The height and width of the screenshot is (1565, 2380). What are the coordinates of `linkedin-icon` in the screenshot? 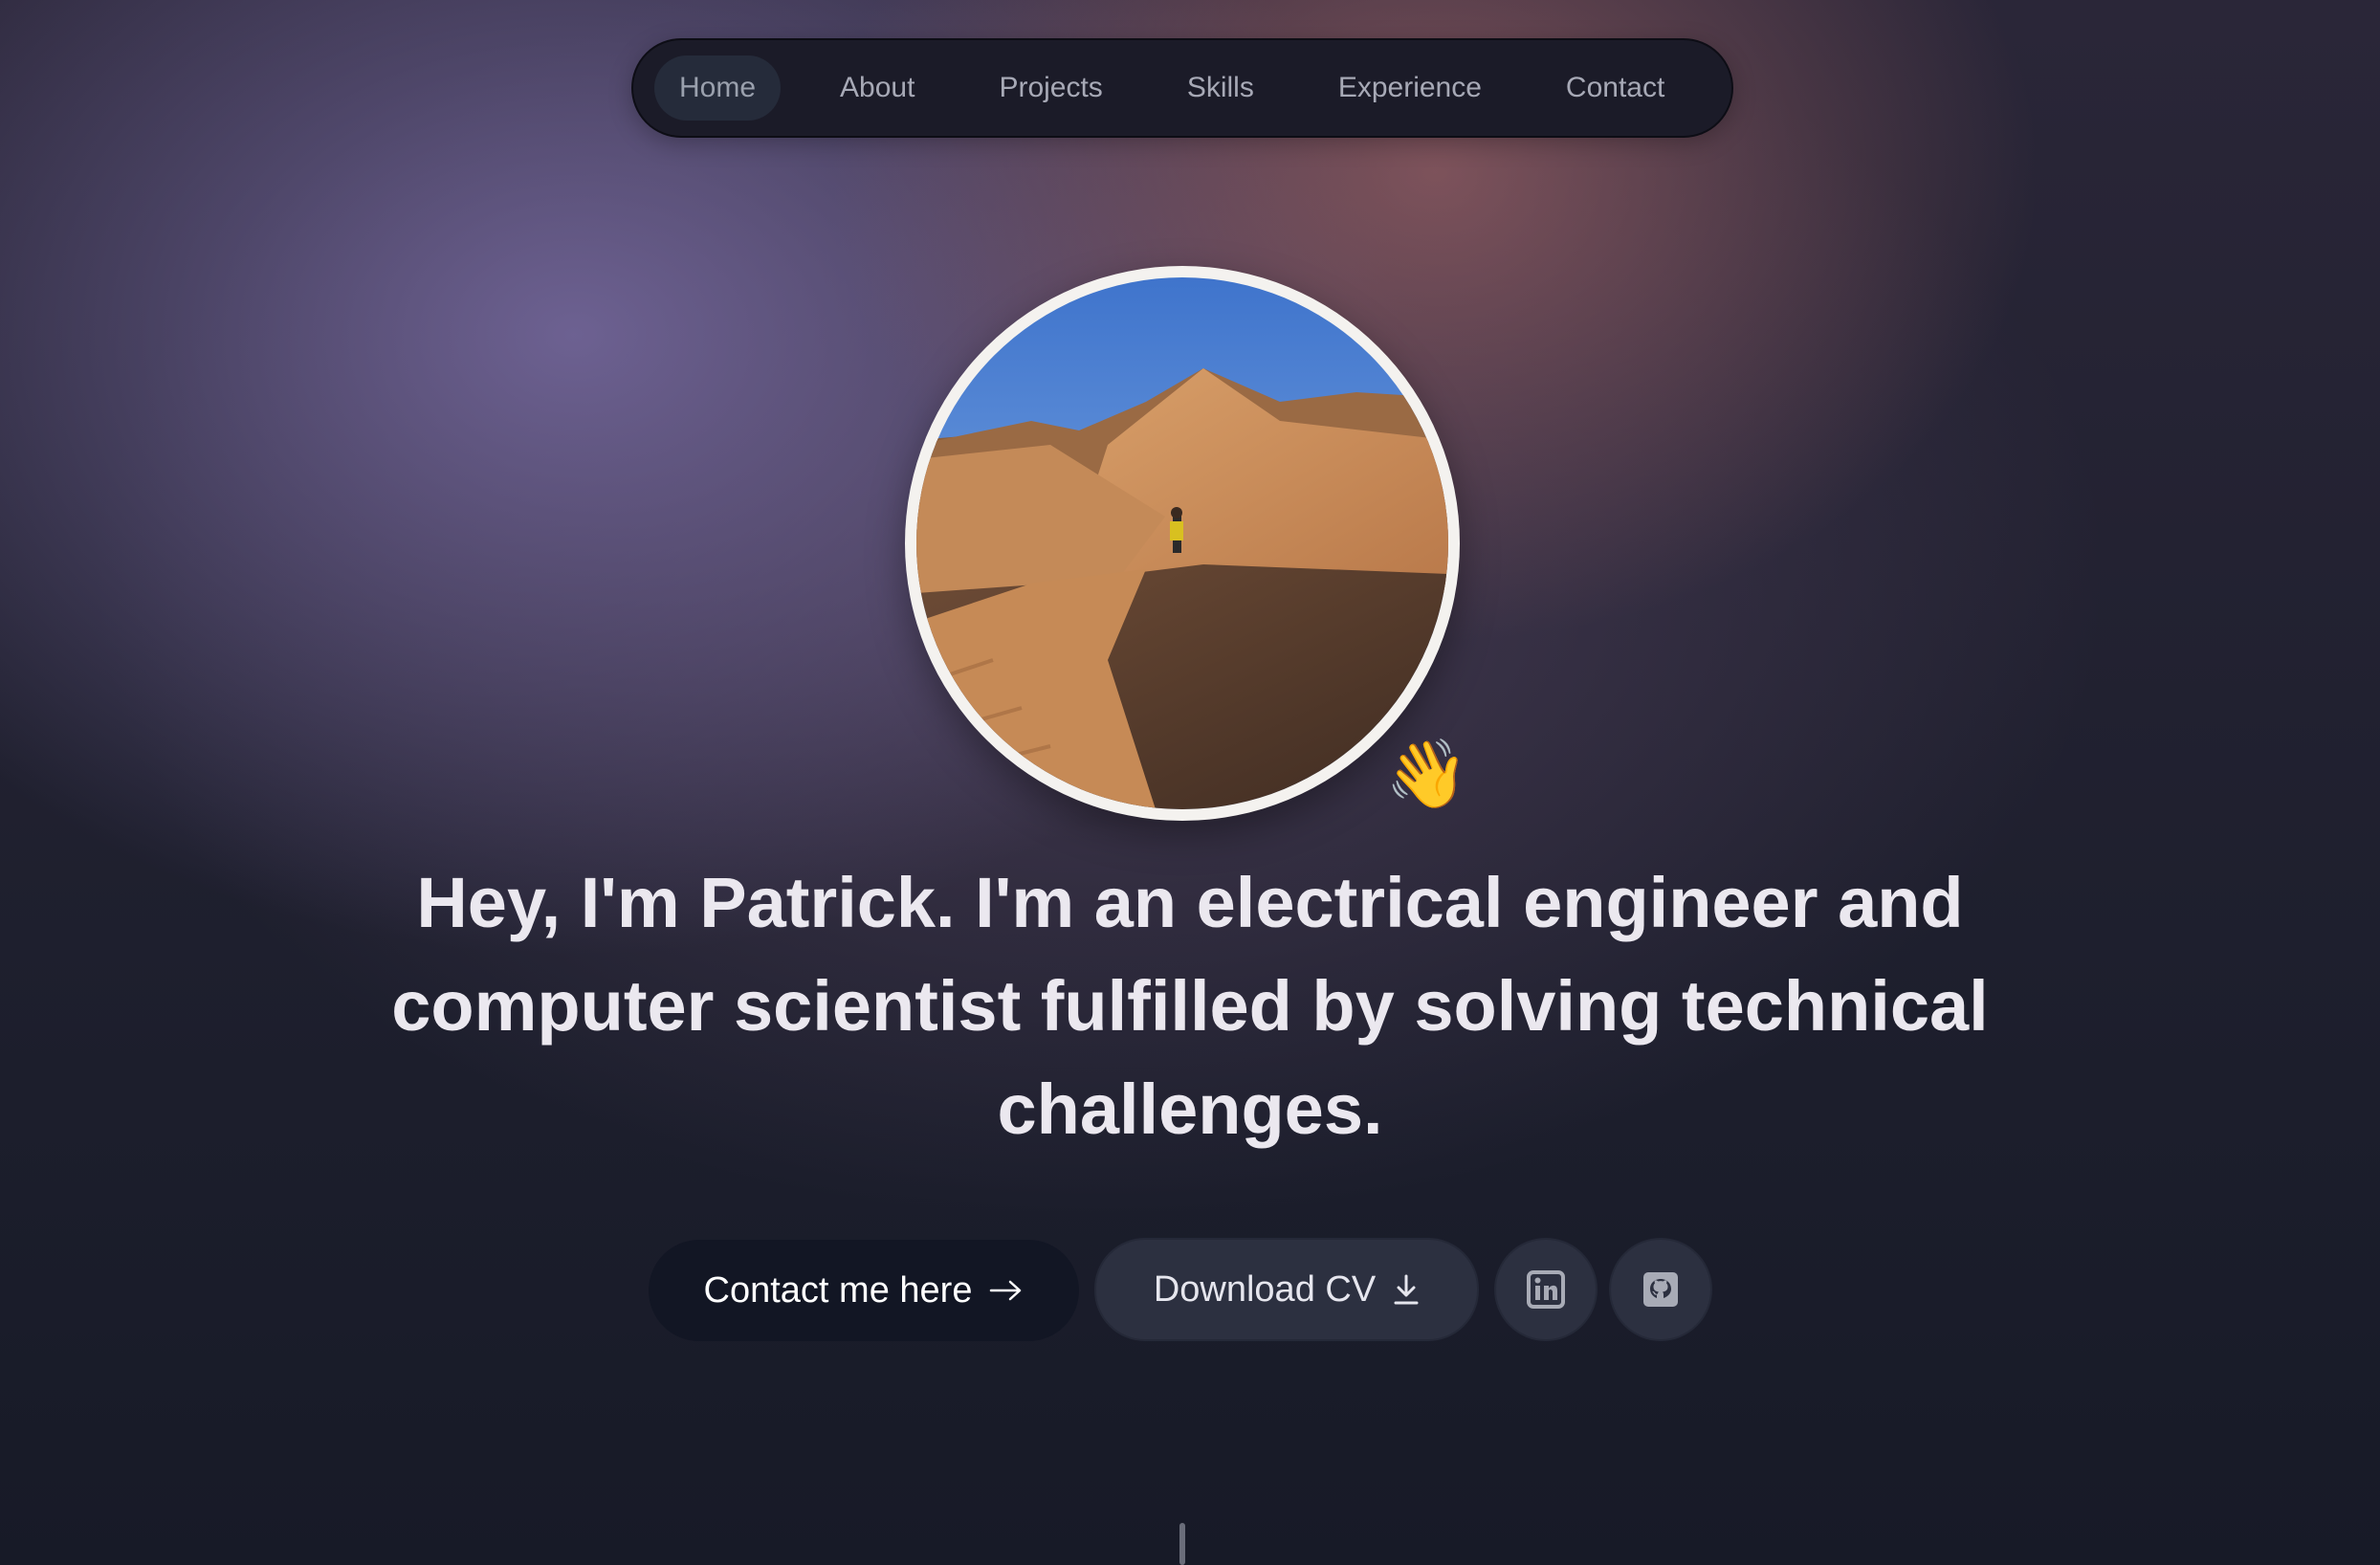 It's located at (1546, 1289).